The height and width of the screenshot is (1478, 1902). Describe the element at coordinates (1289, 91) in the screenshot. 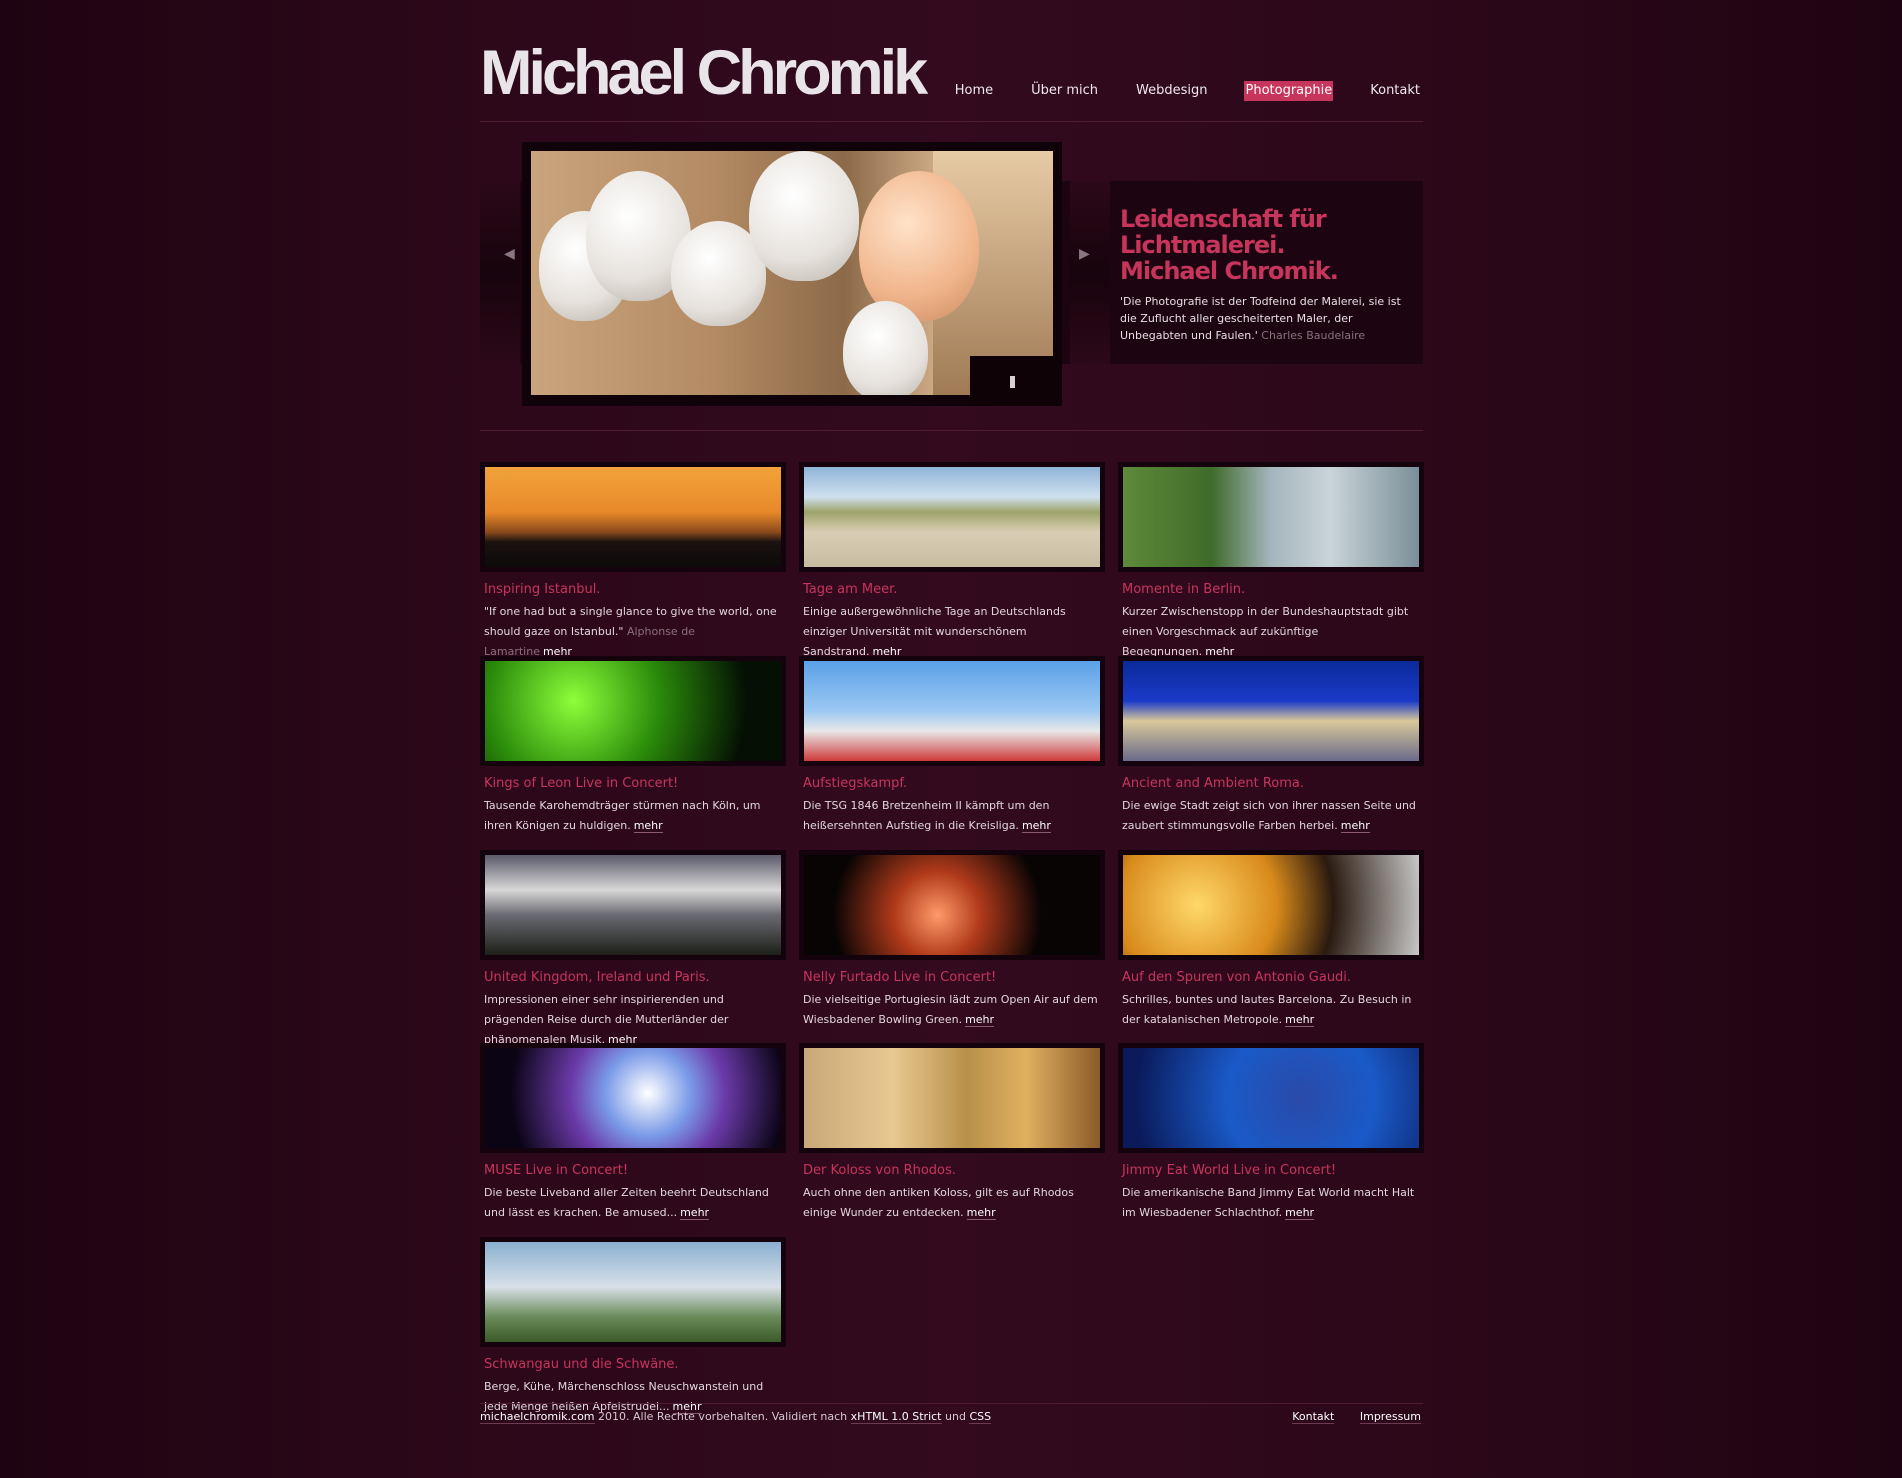

I see `nav-photographie: Photographie` at that location.